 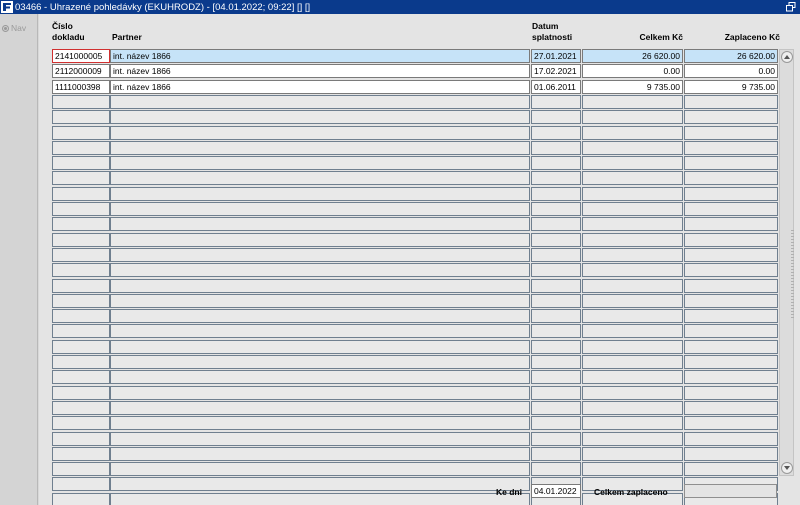 I want to click on due-date-cell: 17.02.2021, so click(x=556, y=71).